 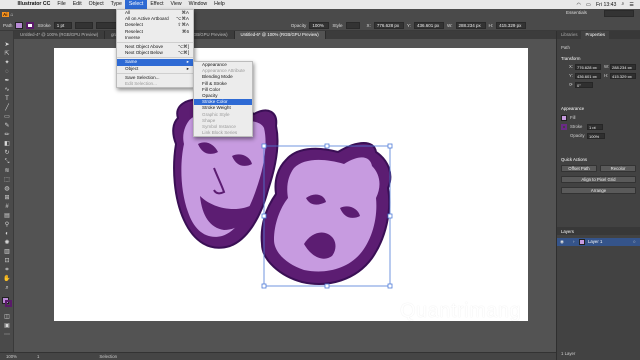 What do you see at coordinates (598, 179) in the screenshot?
I see `align-pixel-grid-button: Align to Pixel Grid` at bounding box center [598, 179].